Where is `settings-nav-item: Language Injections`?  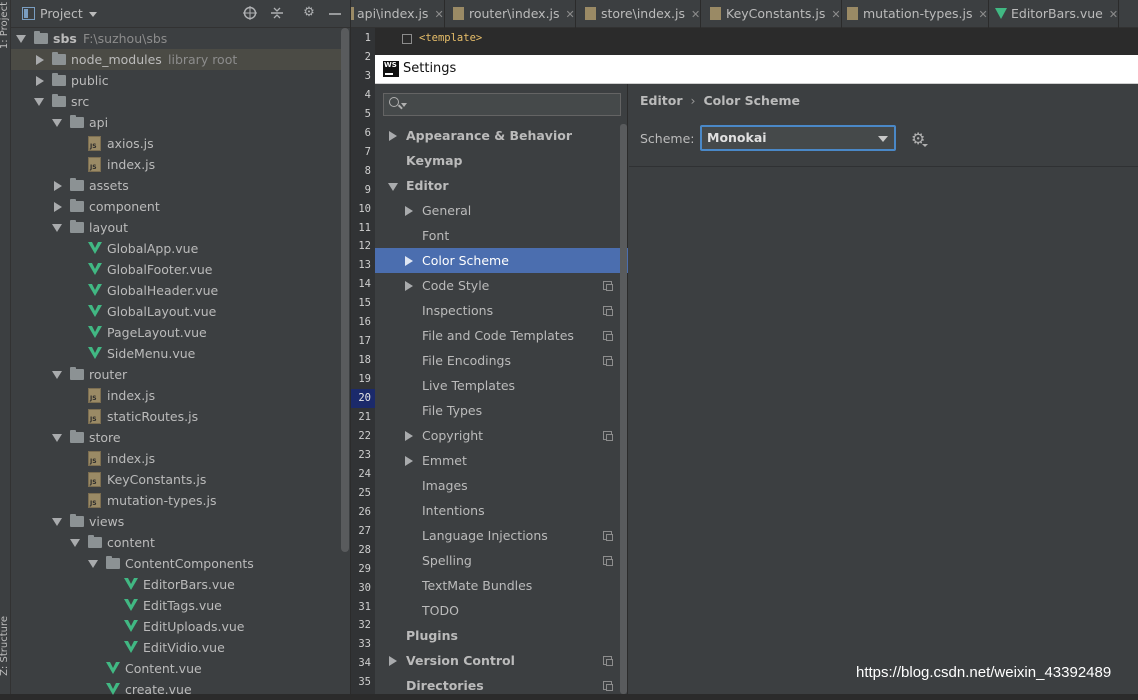 settings-nav-item: Language Injections is located at coordinates (501, 535).